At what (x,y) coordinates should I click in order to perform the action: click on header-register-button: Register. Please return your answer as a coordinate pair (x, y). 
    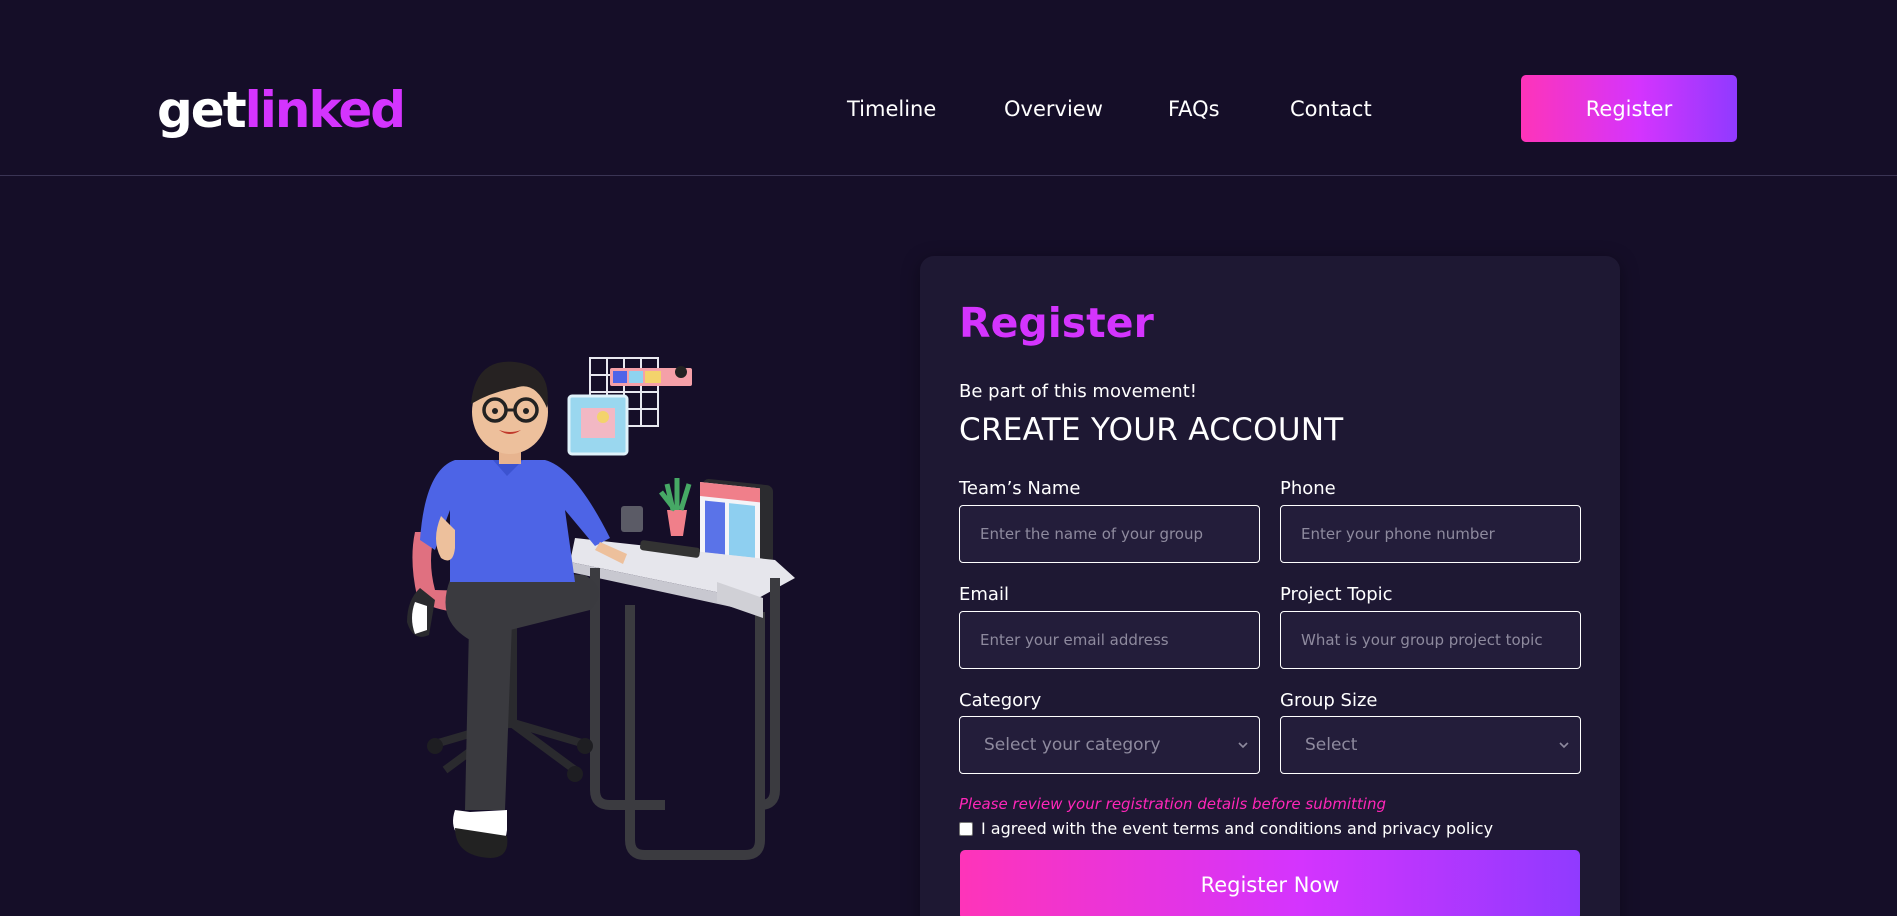
    Looking at the image, I should click on (1629, 108).